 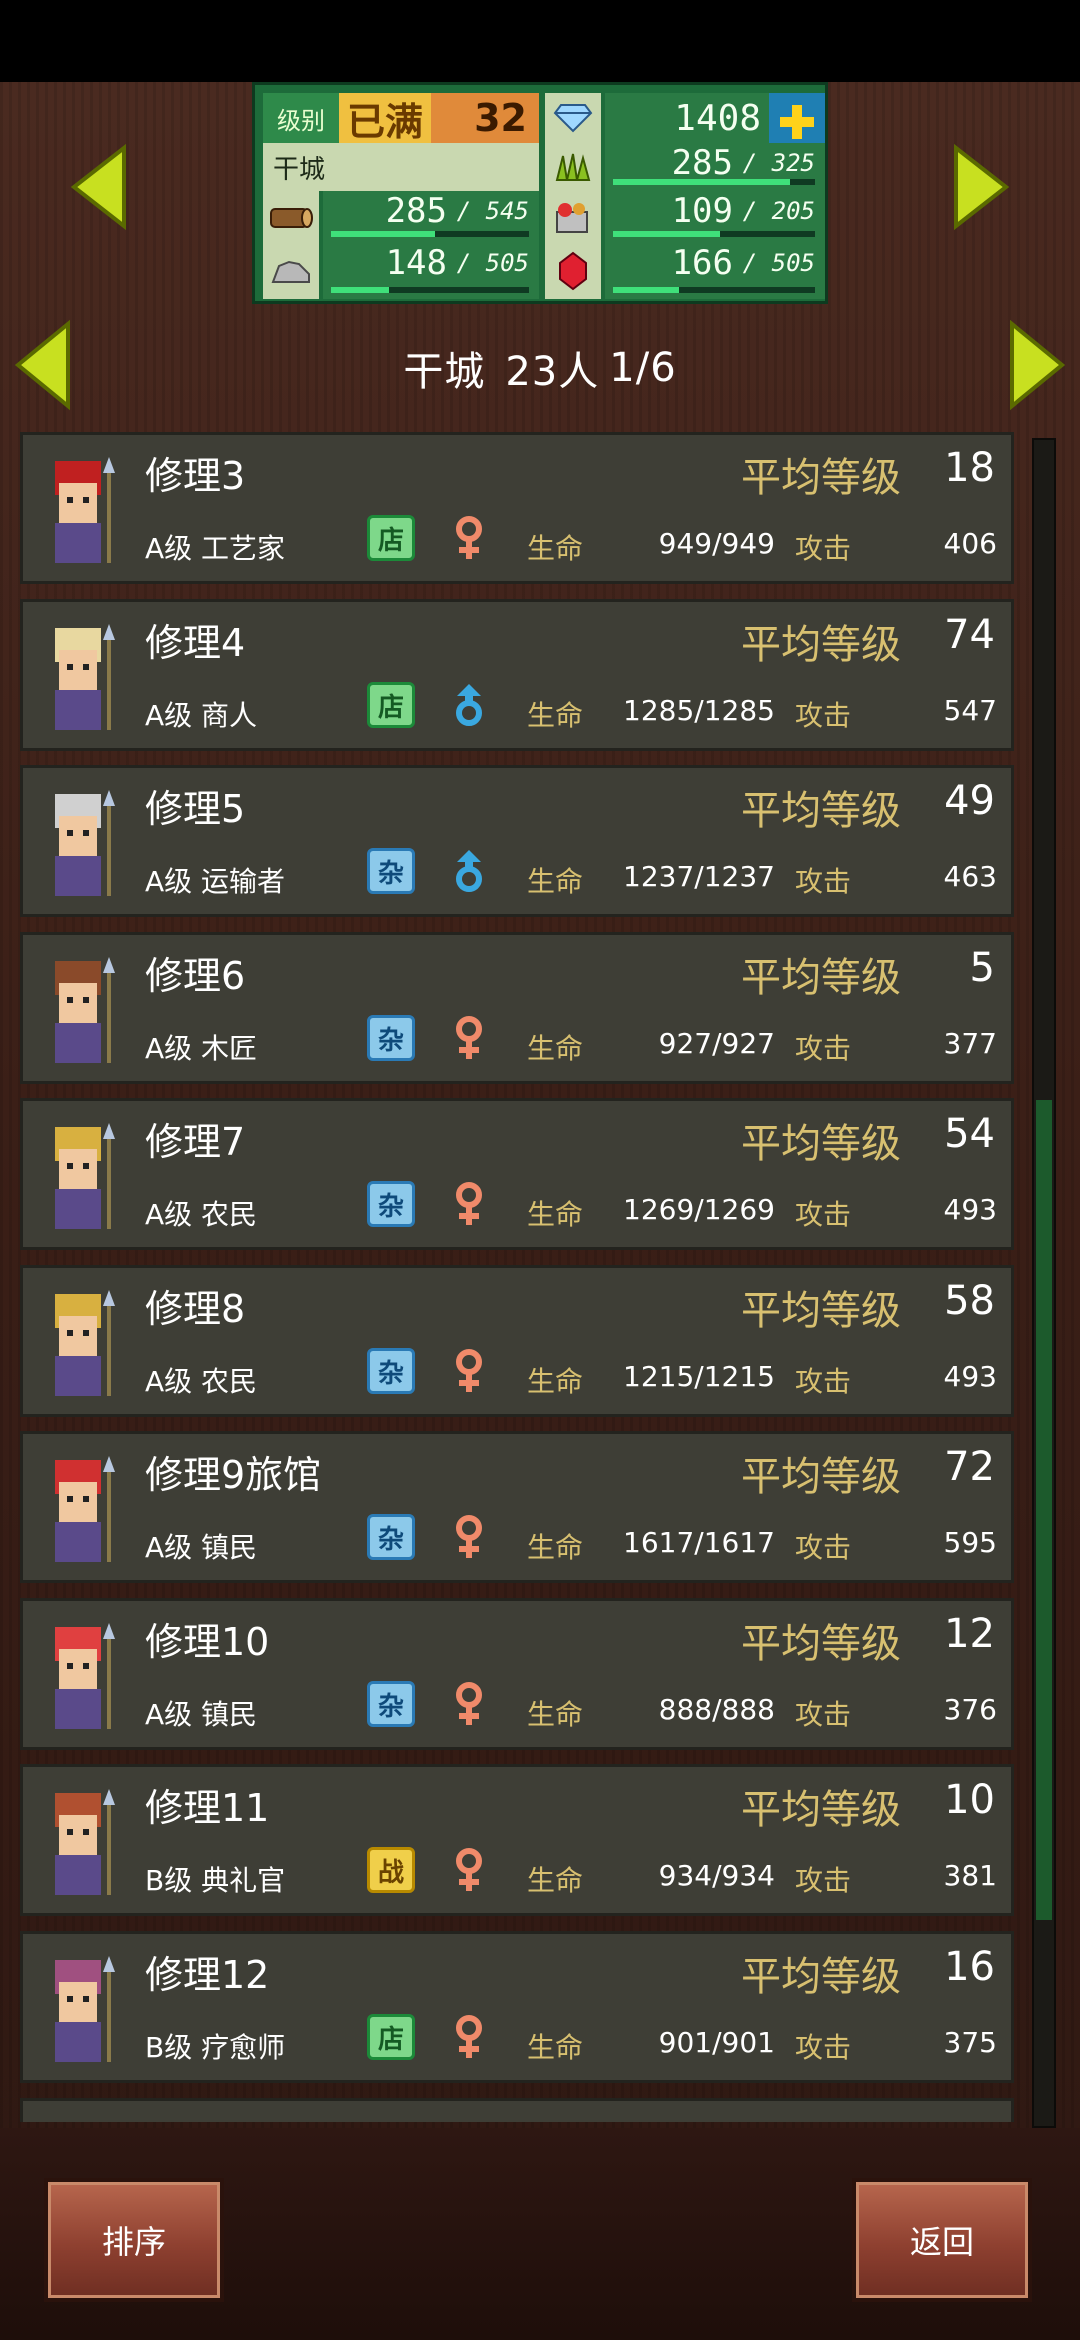 I want to click on resident-name: 修理8, so click(x=195, y=1309).